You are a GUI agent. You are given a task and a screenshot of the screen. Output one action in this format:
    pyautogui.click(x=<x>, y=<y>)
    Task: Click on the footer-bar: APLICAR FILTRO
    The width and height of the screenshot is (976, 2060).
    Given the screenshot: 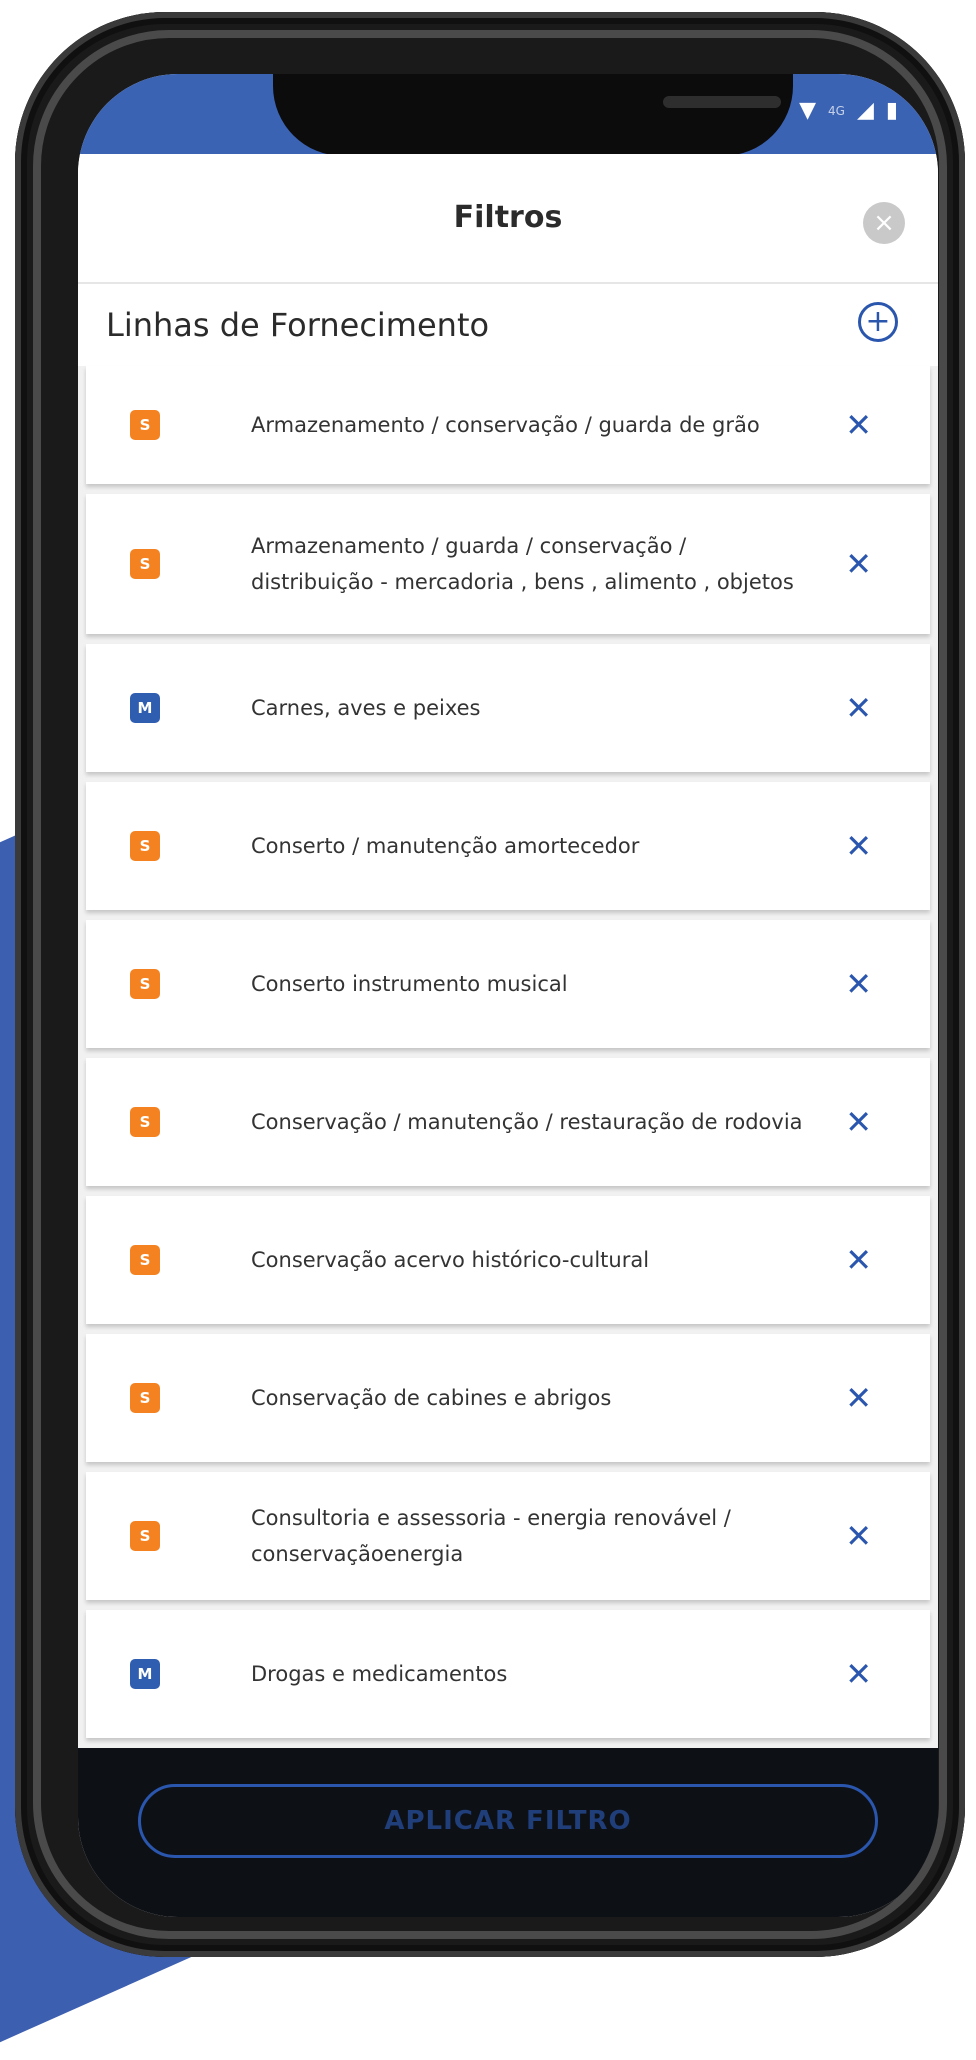 What is the action you would take?
    pyautogui.click(x=508, y=1832)
    